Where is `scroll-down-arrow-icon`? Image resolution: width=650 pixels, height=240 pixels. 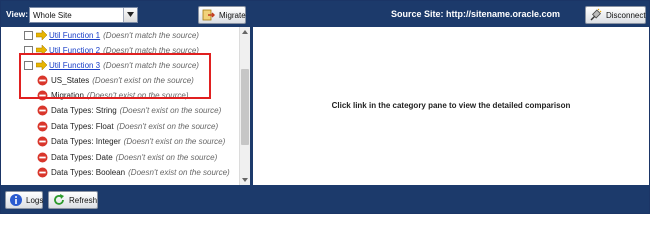 scroll-down-arrow-icon is located at coordinates (245, 179).